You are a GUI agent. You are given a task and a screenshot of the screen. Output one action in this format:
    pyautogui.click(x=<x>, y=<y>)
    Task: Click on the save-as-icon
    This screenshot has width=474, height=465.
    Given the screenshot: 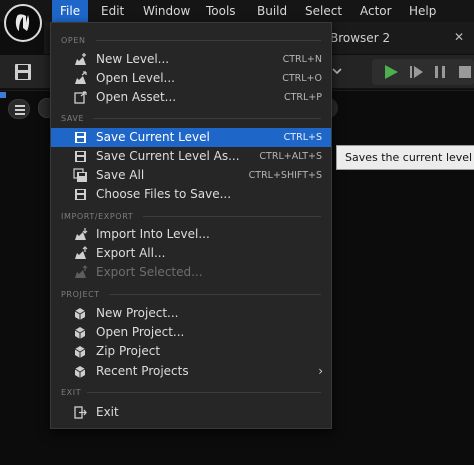 What is the action you would take?
    pyautogui.click(x=80, y=156)
    